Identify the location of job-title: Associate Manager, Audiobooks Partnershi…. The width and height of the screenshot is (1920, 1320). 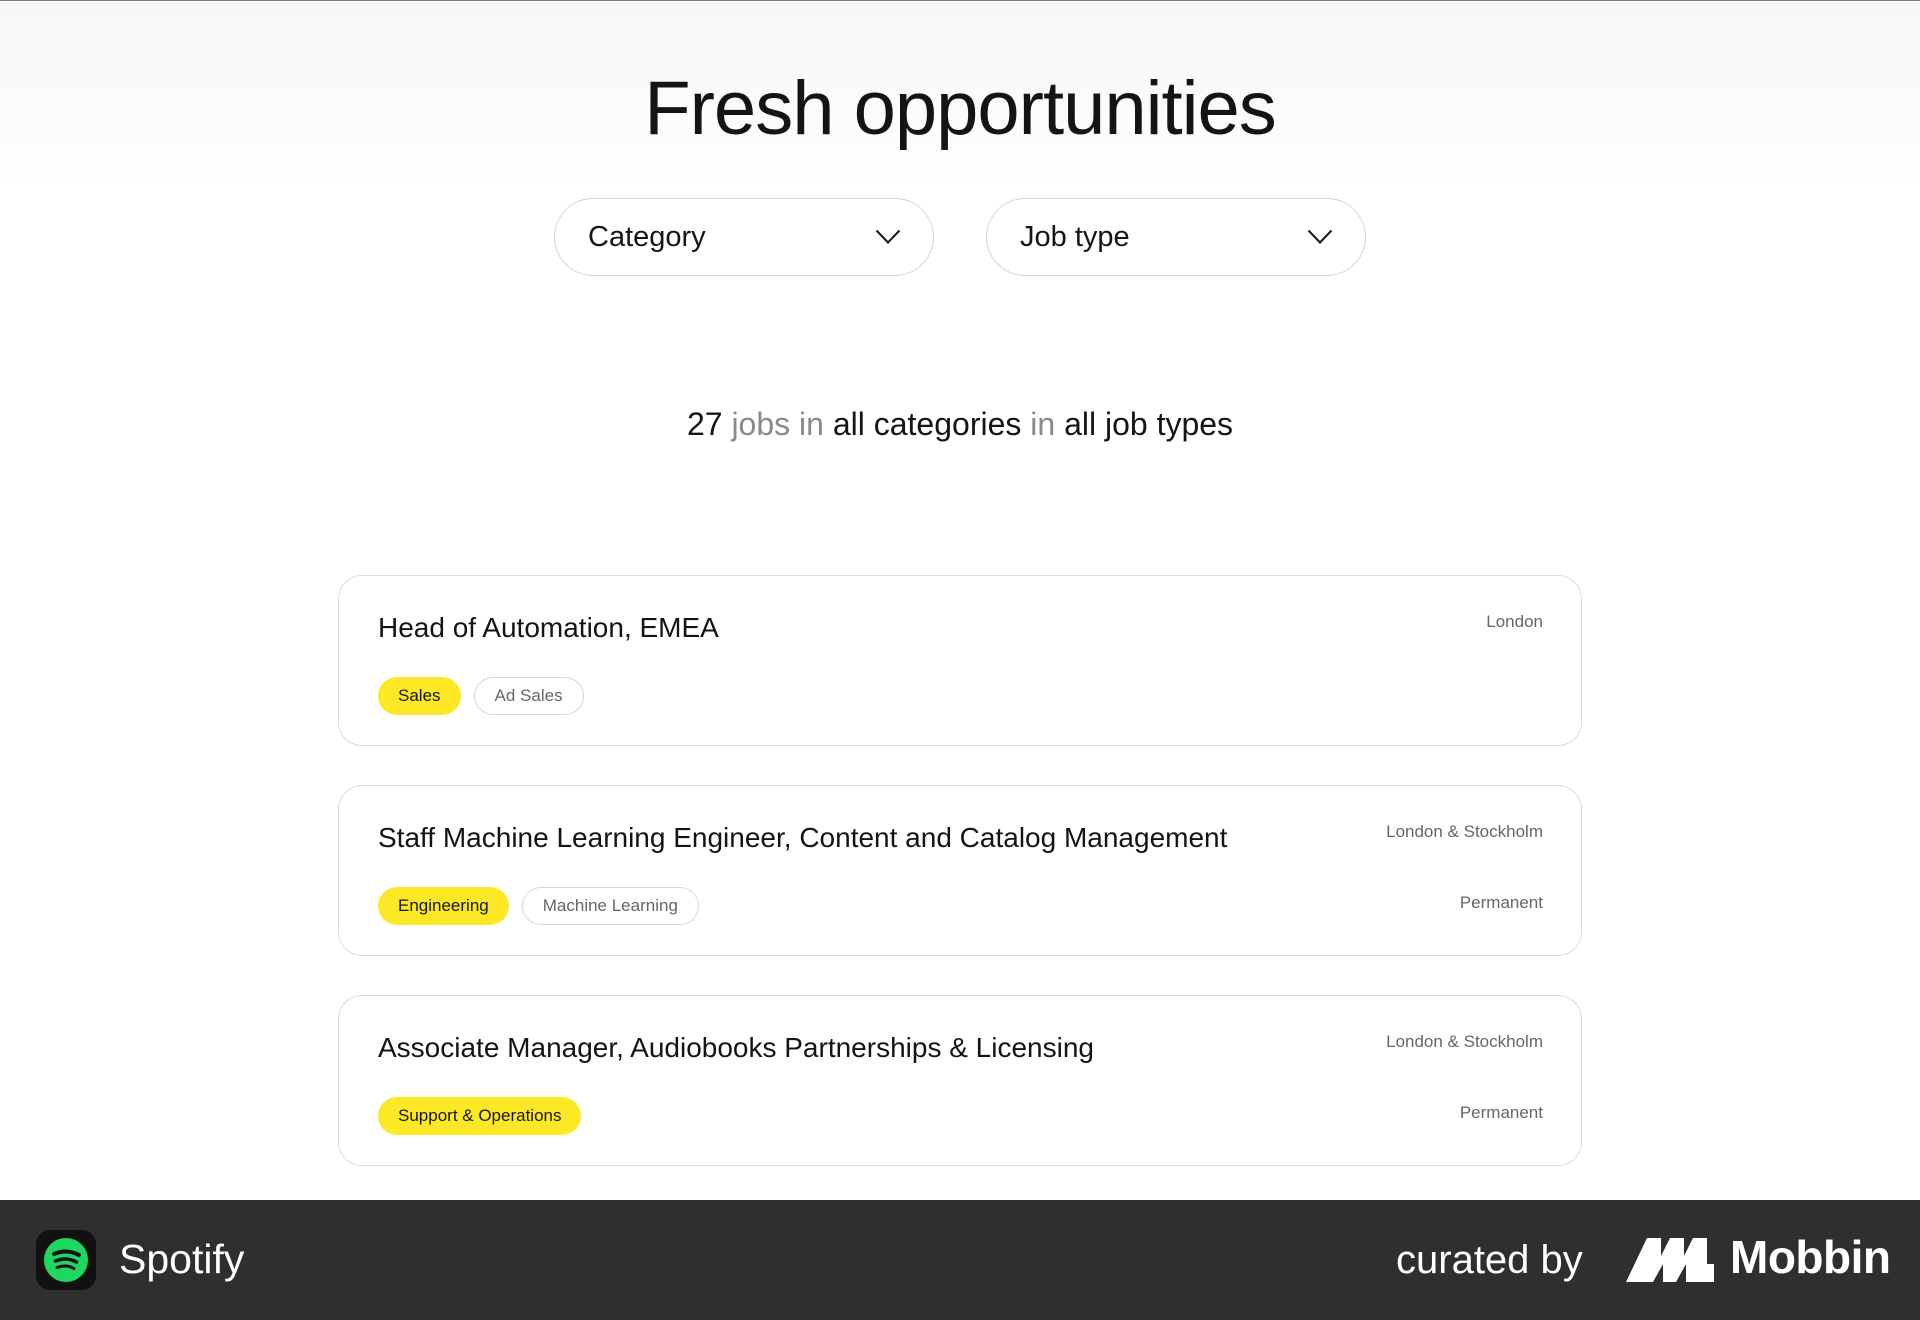
(736, 1047).